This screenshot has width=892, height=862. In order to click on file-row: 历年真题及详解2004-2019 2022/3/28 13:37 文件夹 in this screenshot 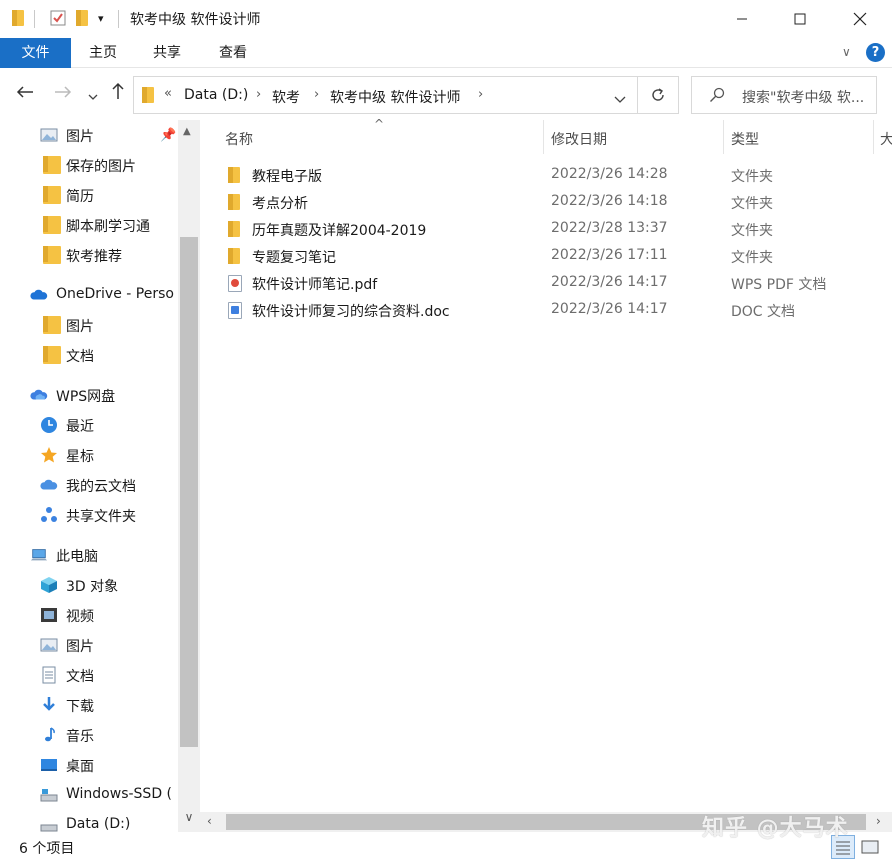, I will do `click(550, 229)`.